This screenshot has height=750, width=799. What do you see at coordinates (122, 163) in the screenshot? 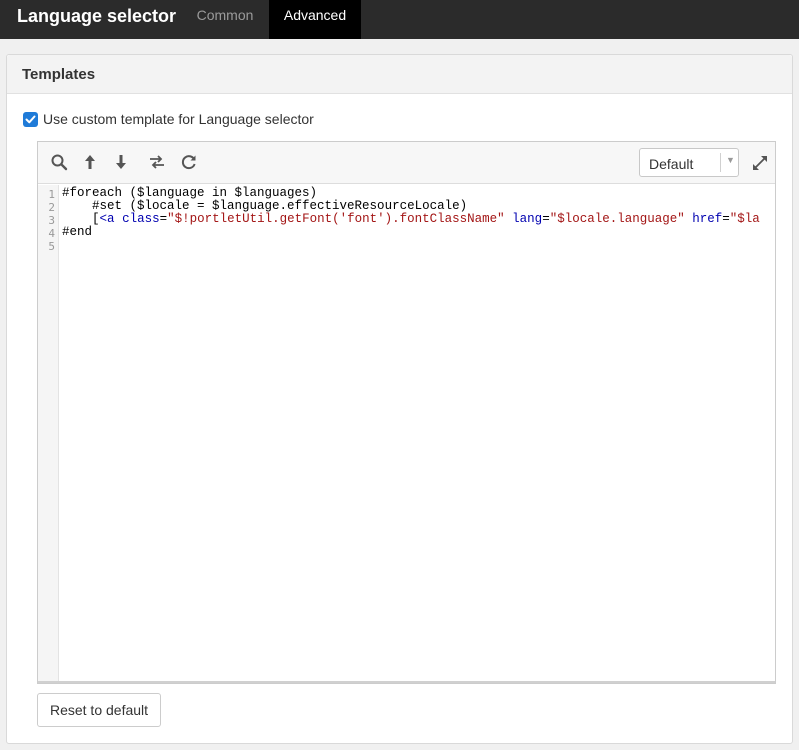
I see `arrow-down-icon` at bounding box center [122, 163].